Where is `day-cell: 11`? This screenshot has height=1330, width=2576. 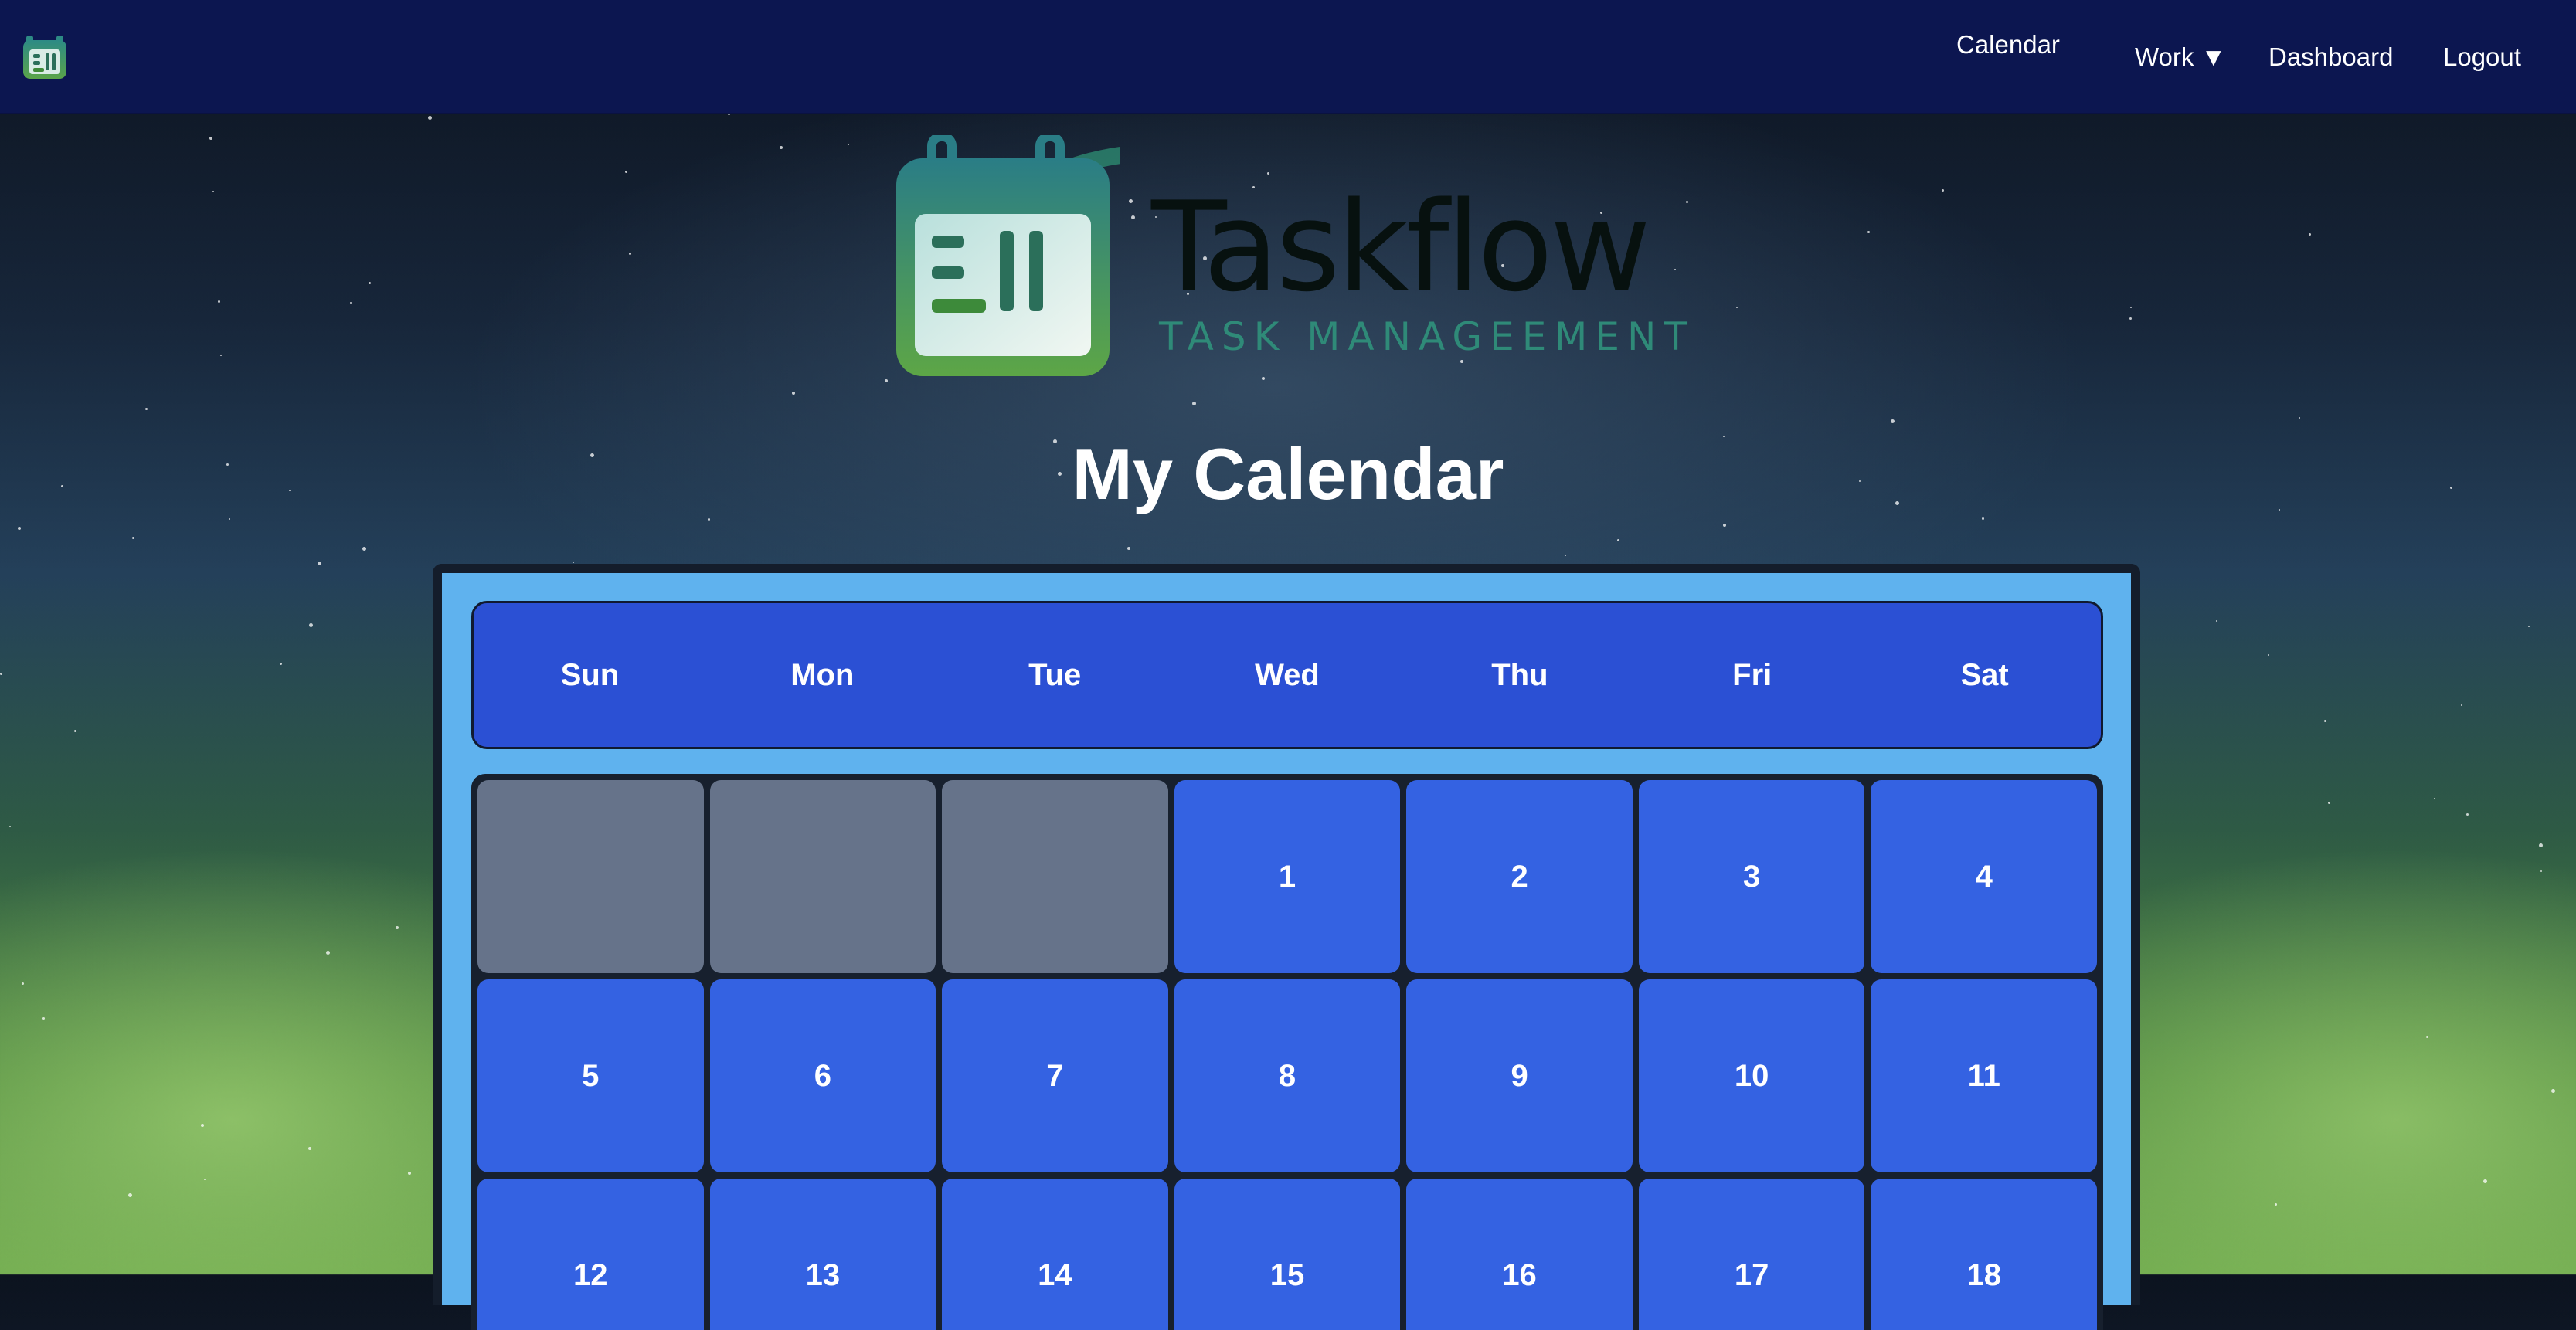 day-cell: 11 is located at coordinates (1984, 1075).